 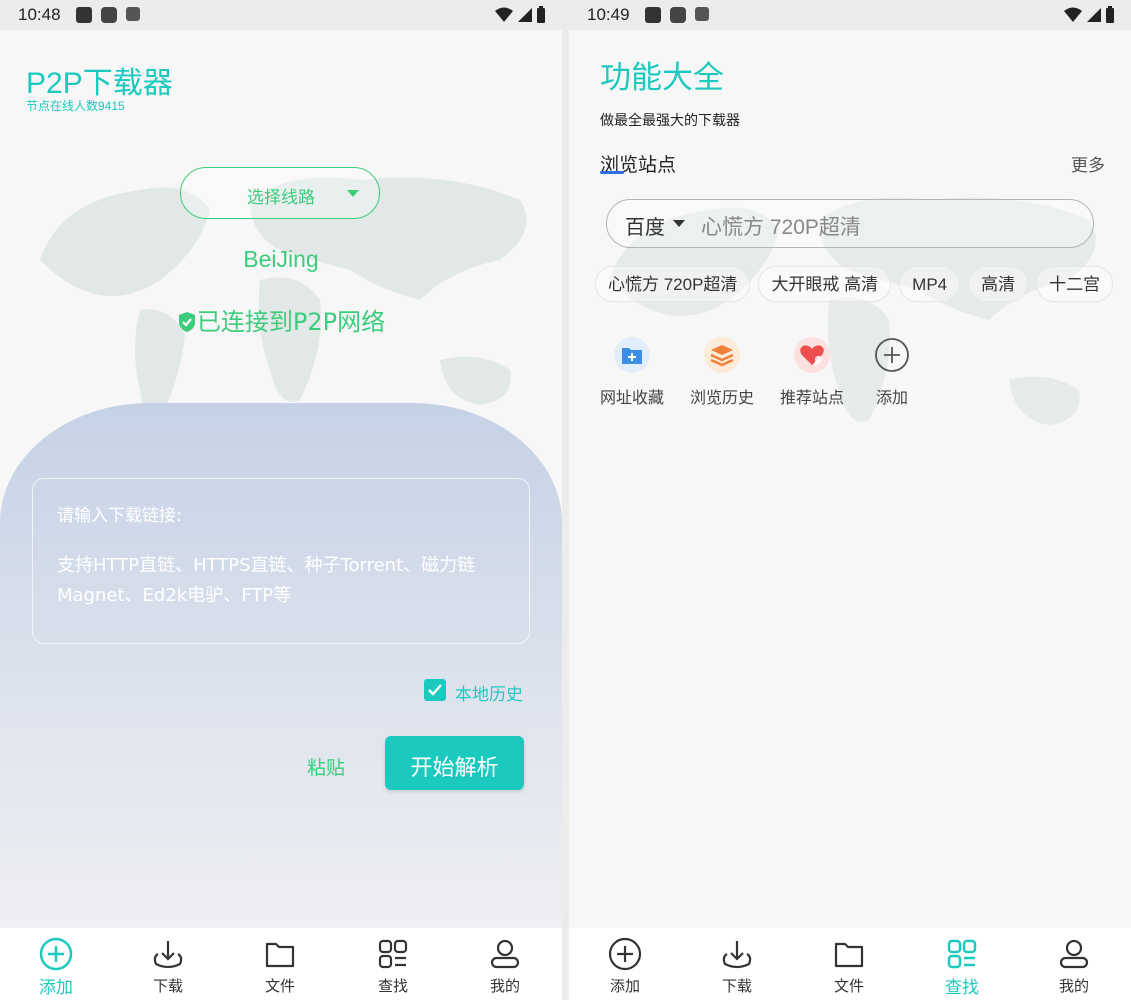 I want to click on paste-button: 粘贴, so click(x=326, y=766).